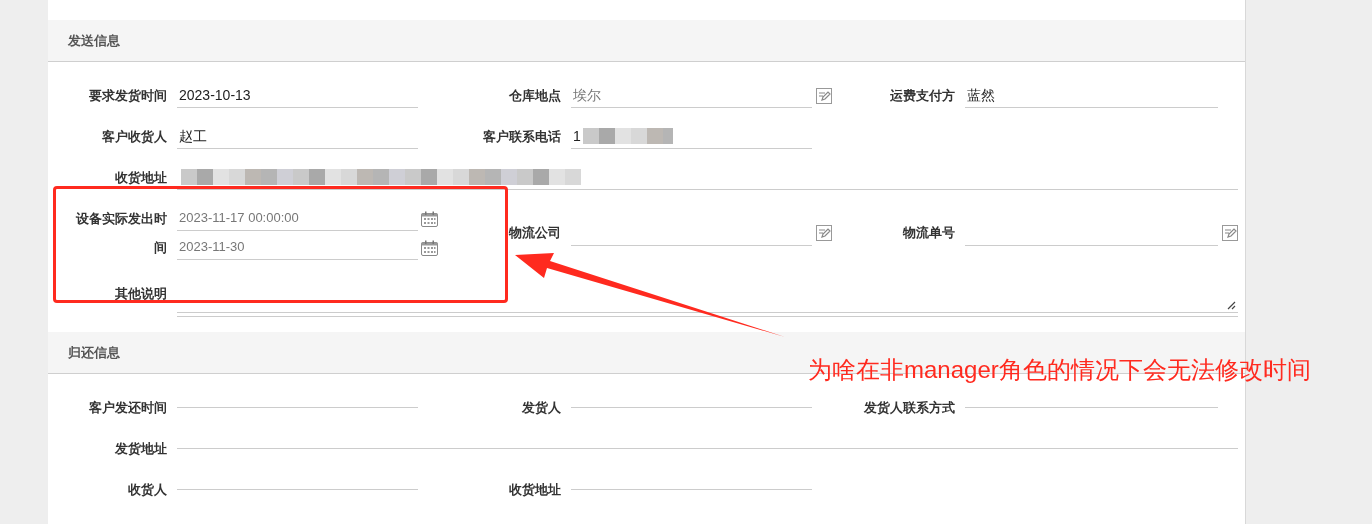  Describe the element at coordinates (691, 136) in the screenshot. I see `input-field: 1` at that location.